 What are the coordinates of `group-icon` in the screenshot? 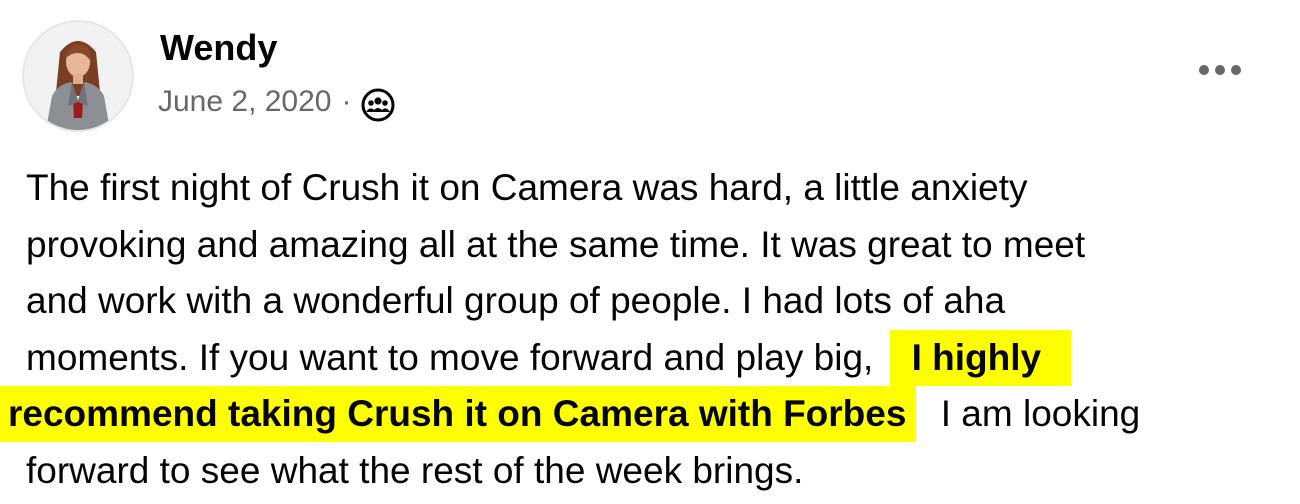 It's located at (378, 105).